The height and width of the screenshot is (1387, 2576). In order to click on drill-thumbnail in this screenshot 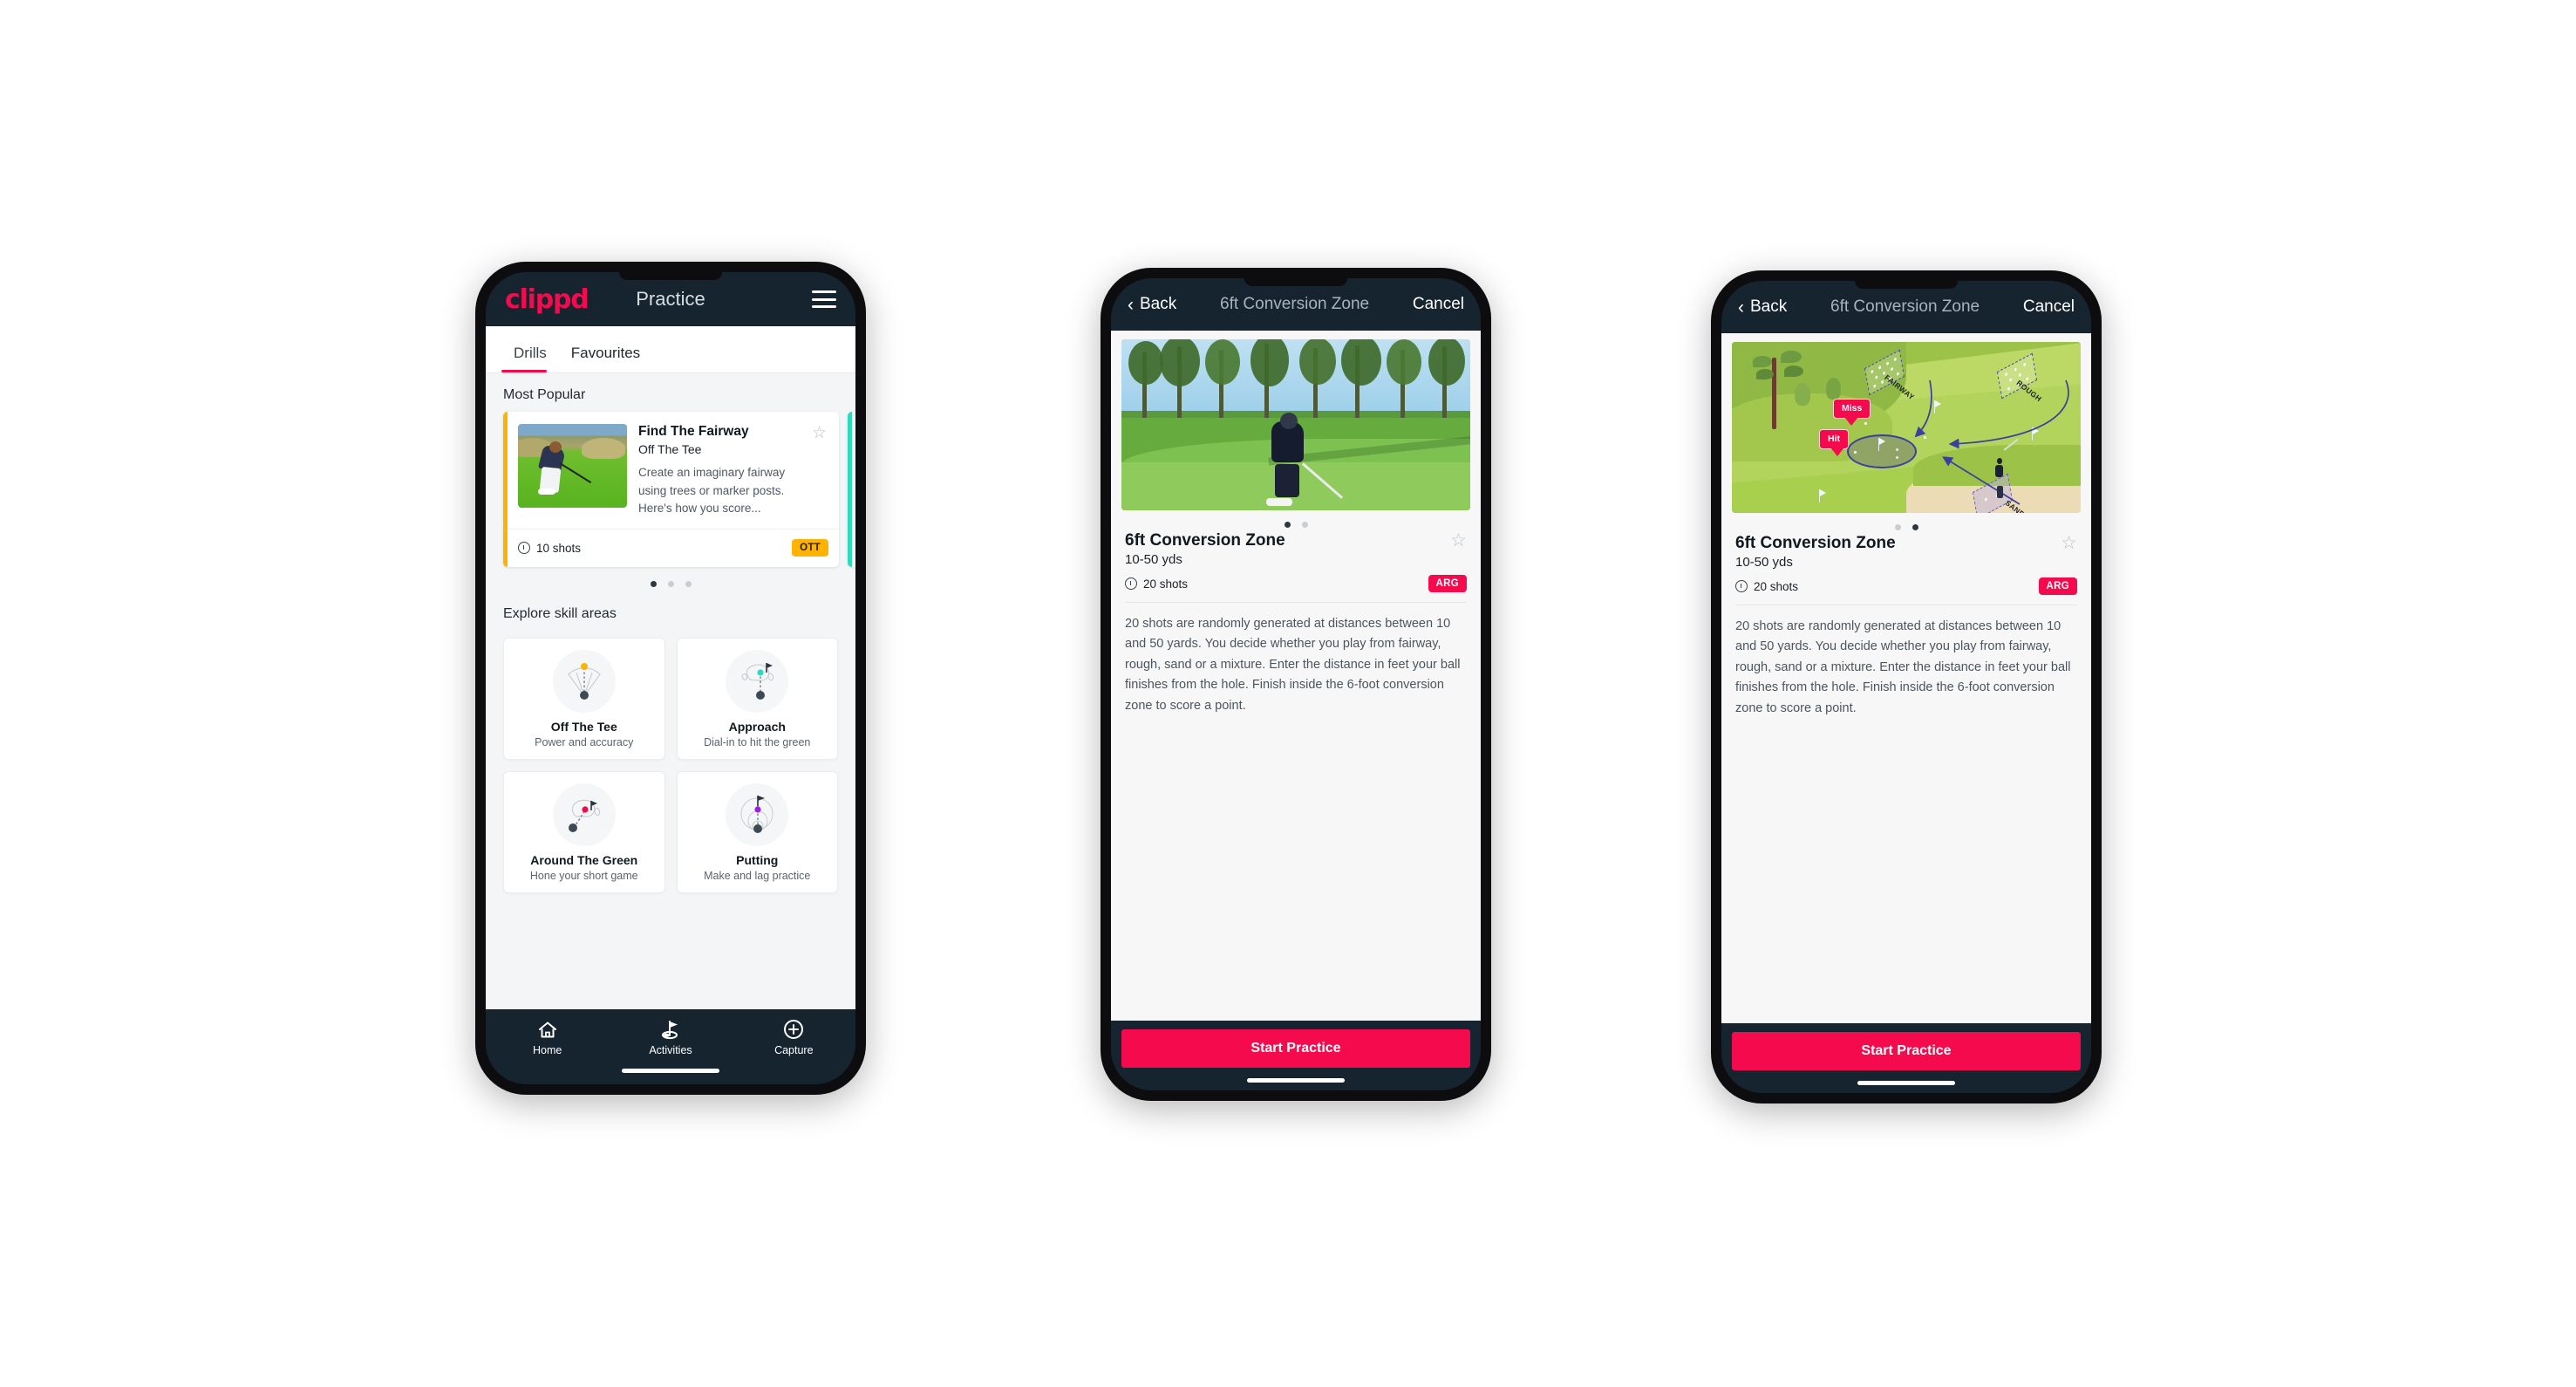, I will do `click(573, 466)`.